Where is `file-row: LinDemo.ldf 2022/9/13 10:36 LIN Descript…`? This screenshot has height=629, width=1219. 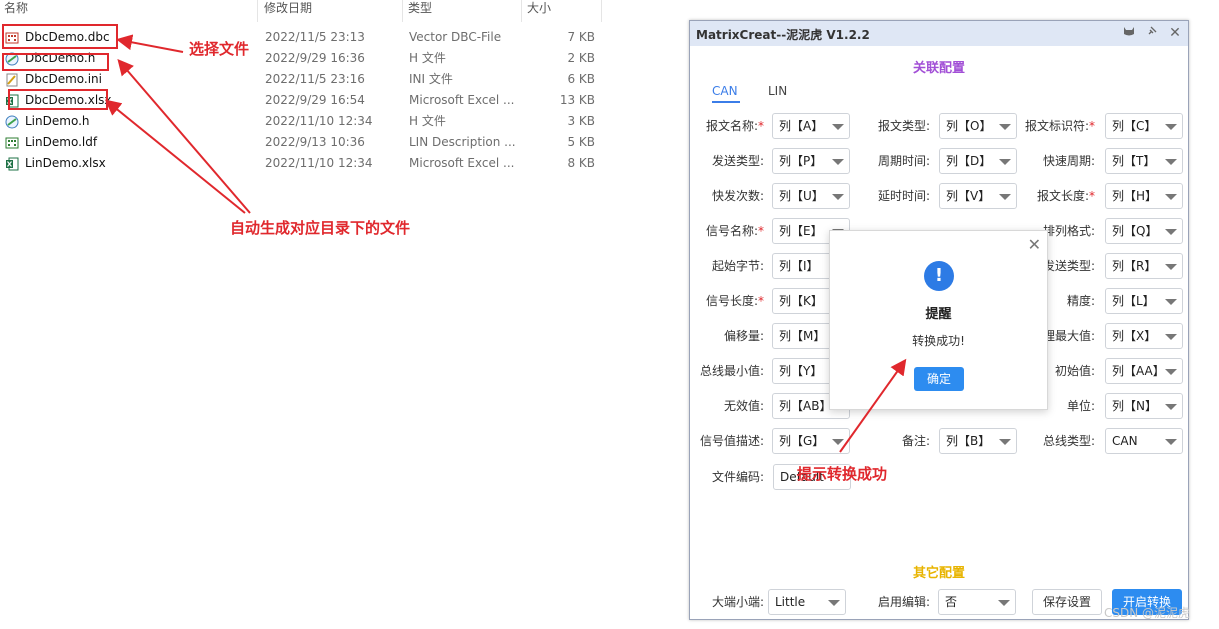
file-row: LinDemo.ldf 2022/9/13 10:36 LIN Descript… is located at coordinates (301, 142).